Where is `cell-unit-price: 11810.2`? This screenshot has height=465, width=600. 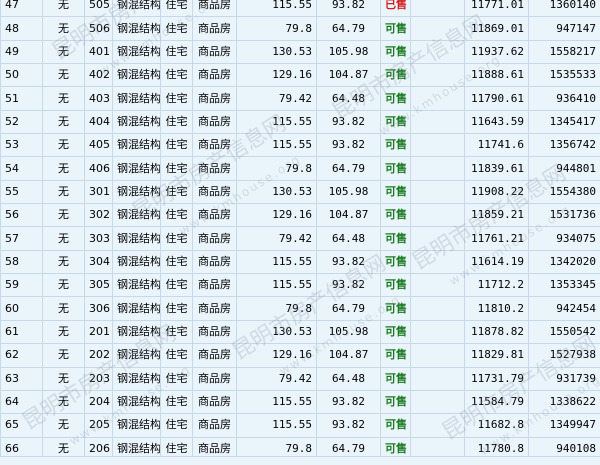
cell-unit-price: 11810.2 is located at coordinates (496, 308).